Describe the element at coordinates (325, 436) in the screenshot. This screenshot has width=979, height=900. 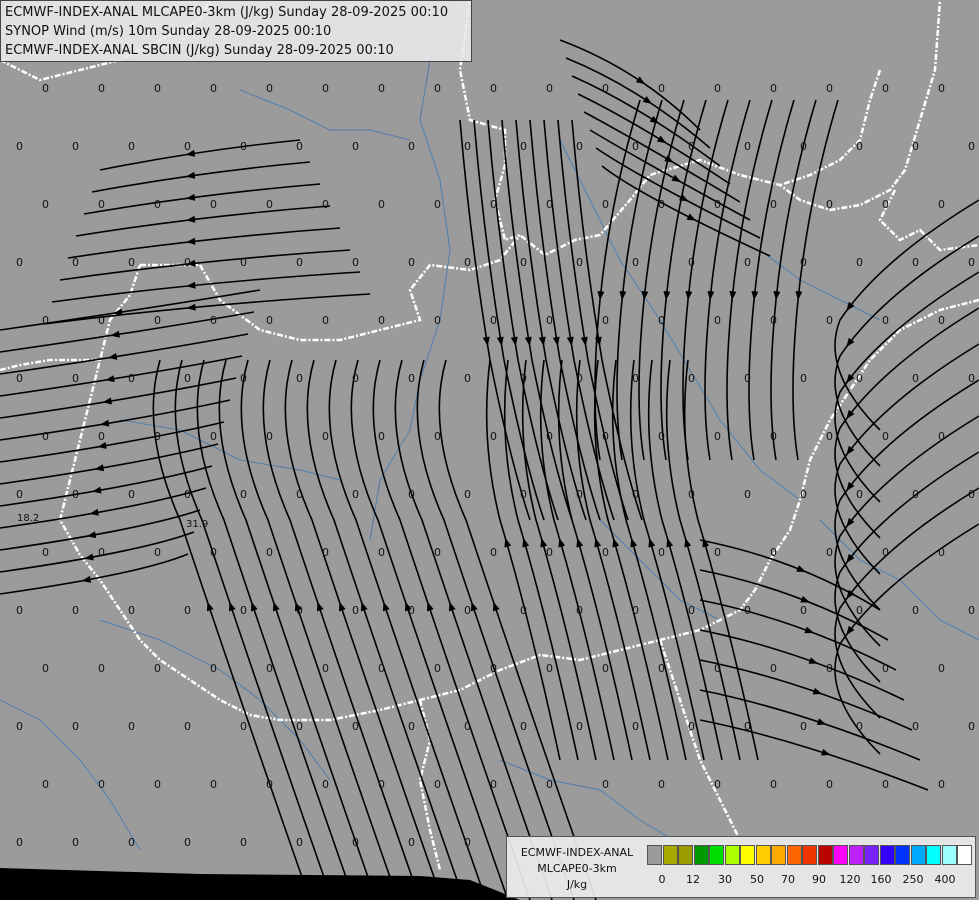
I see `cin-label-110: 0` at that location.